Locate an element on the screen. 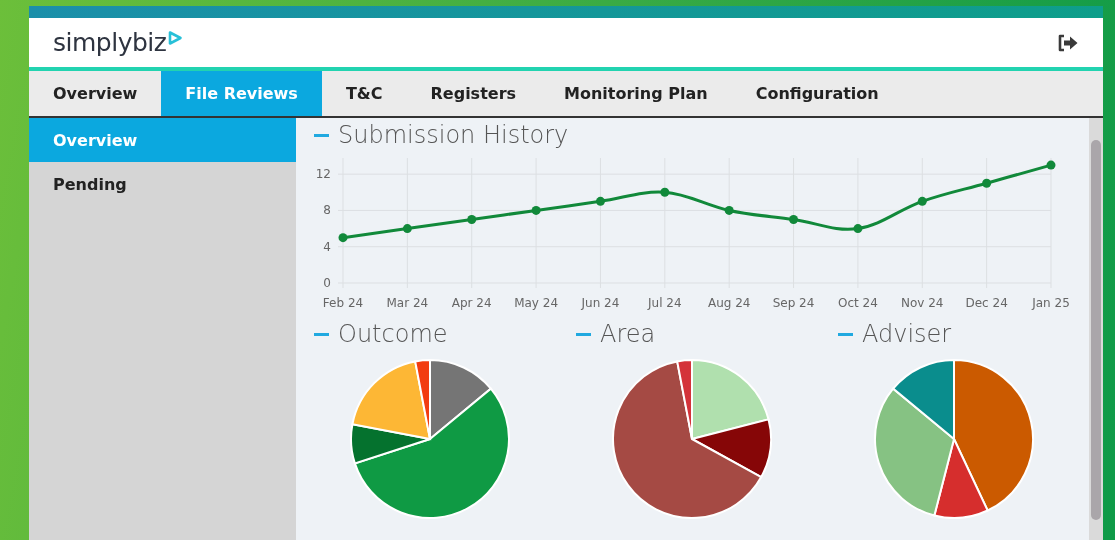 Image resolution: width=1115 pixels, height=540 pixels. sidebar-item: Pending is located at coordinates (162, 184).